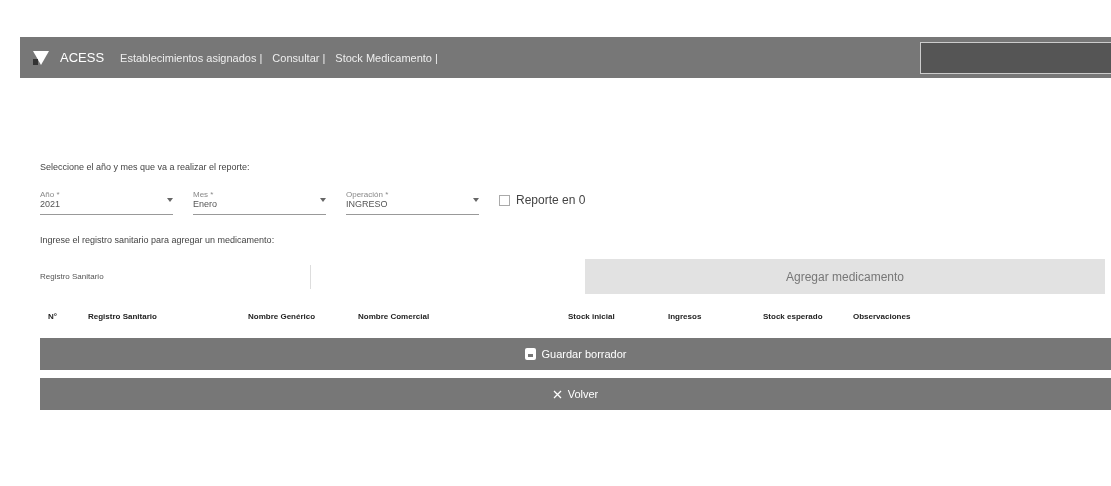 The image size is (1111, 486). Describe the element at coordinates (386, 57) in the screenshot. I see `nav-link: Stock Medicamento |` at that location.